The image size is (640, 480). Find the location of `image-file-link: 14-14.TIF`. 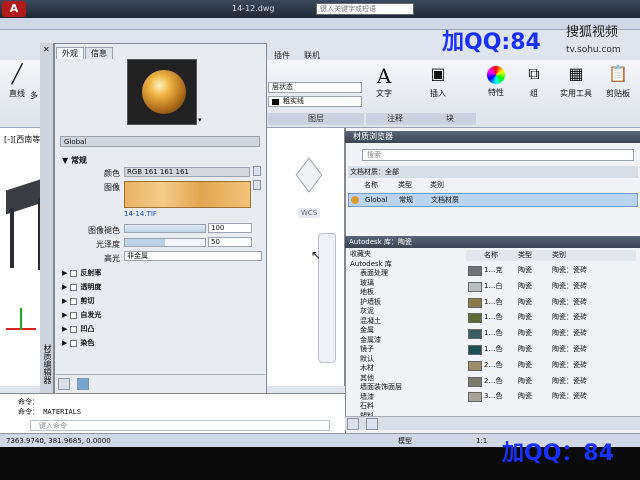

image-file-link: 14-14.TIF is located at coordinates (140, 214).